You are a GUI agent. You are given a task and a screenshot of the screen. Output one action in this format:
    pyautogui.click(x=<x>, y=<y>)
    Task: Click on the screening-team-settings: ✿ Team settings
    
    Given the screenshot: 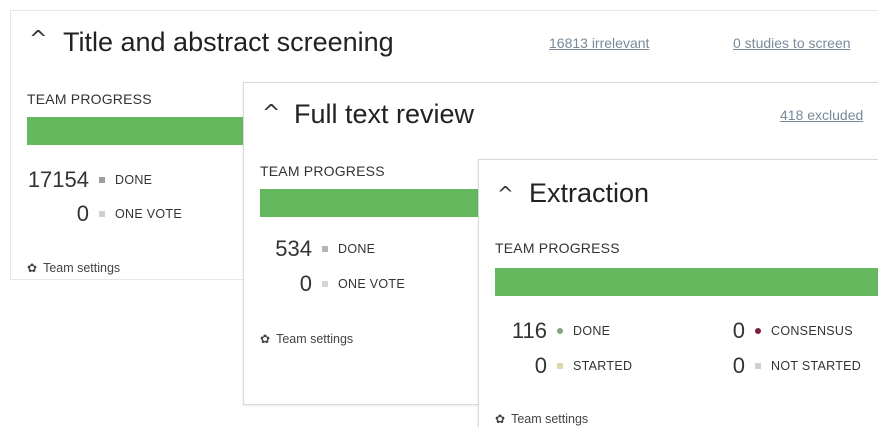 What is the action you would take?
    pyautogui.click(x=73, y=268)
    